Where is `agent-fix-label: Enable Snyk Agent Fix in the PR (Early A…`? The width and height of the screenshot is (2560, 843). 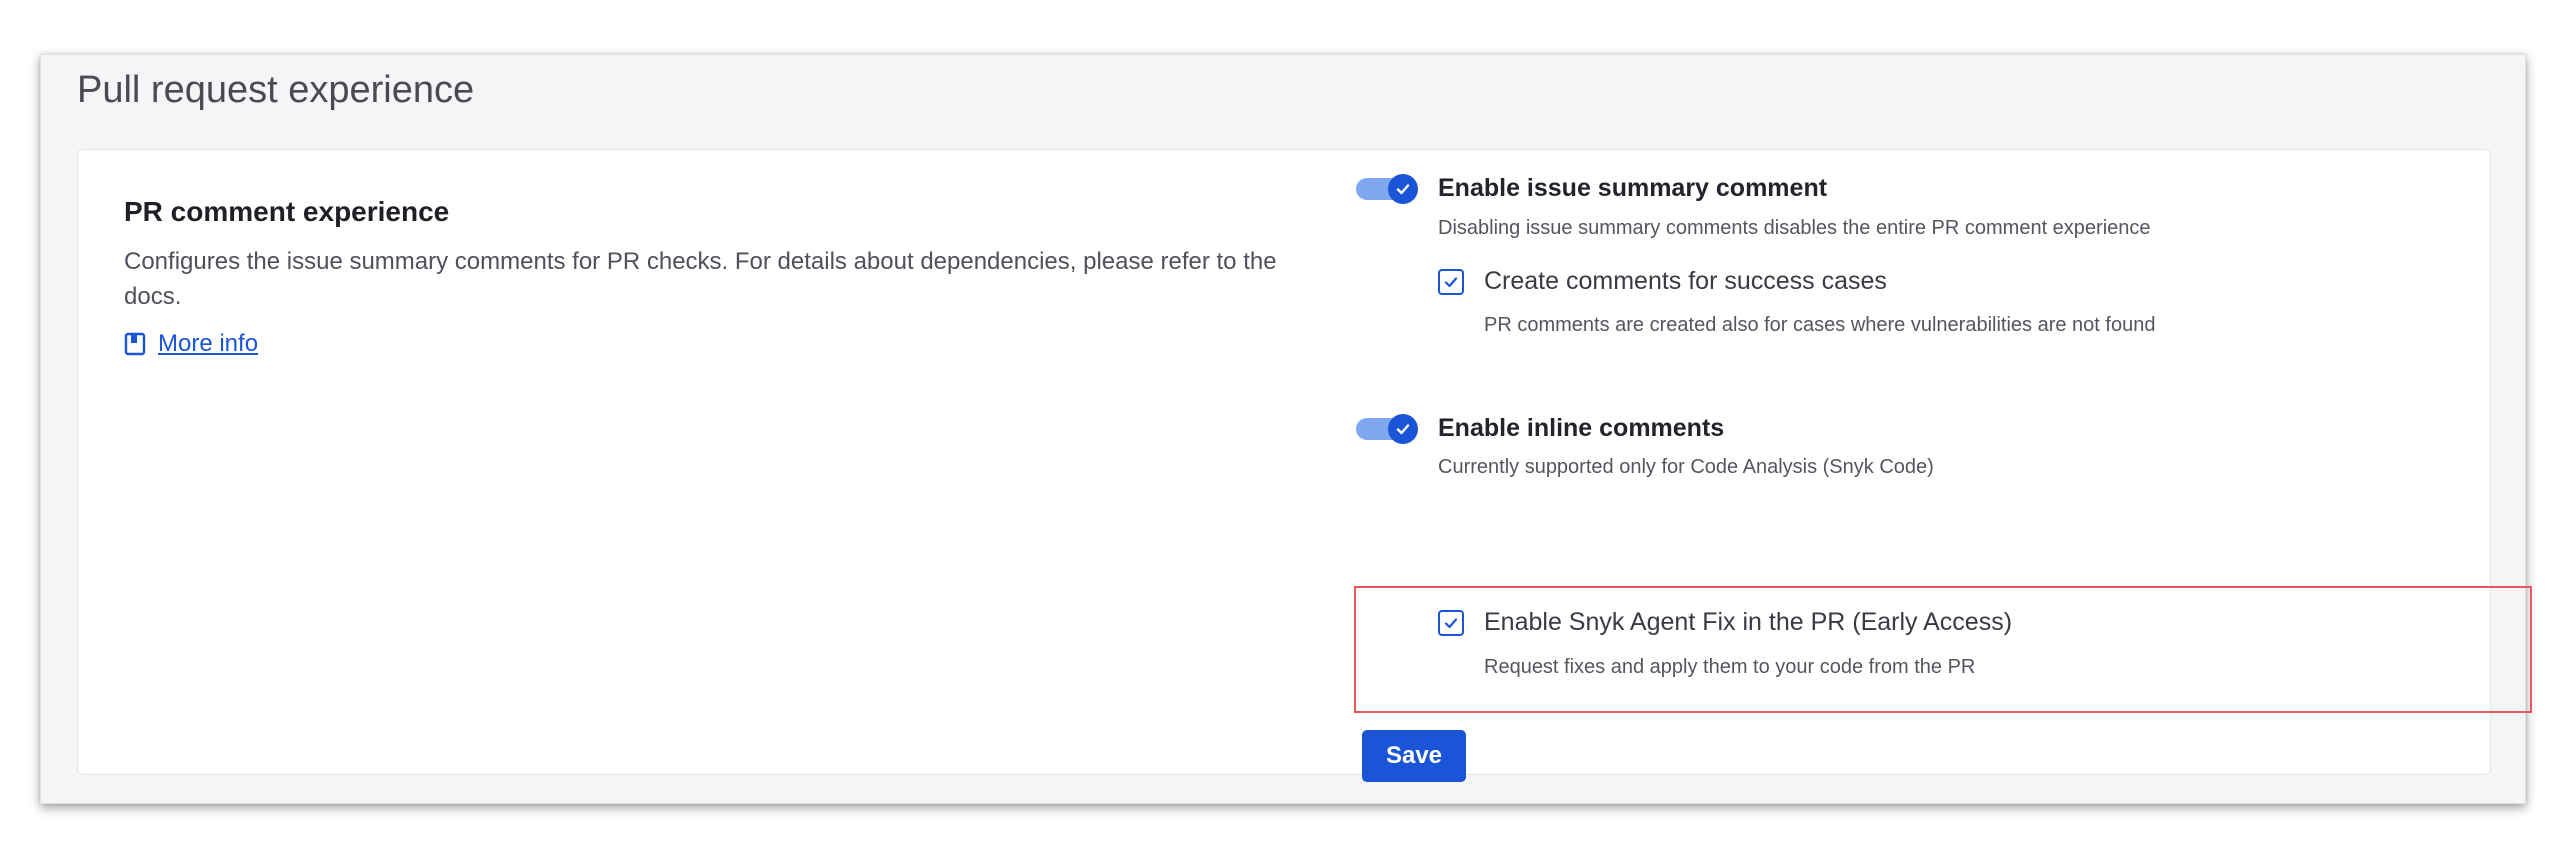
agent-fix-label: Enable Snyk Agent Fix in the PR (Early A… is located at coordinates (1748, 622).